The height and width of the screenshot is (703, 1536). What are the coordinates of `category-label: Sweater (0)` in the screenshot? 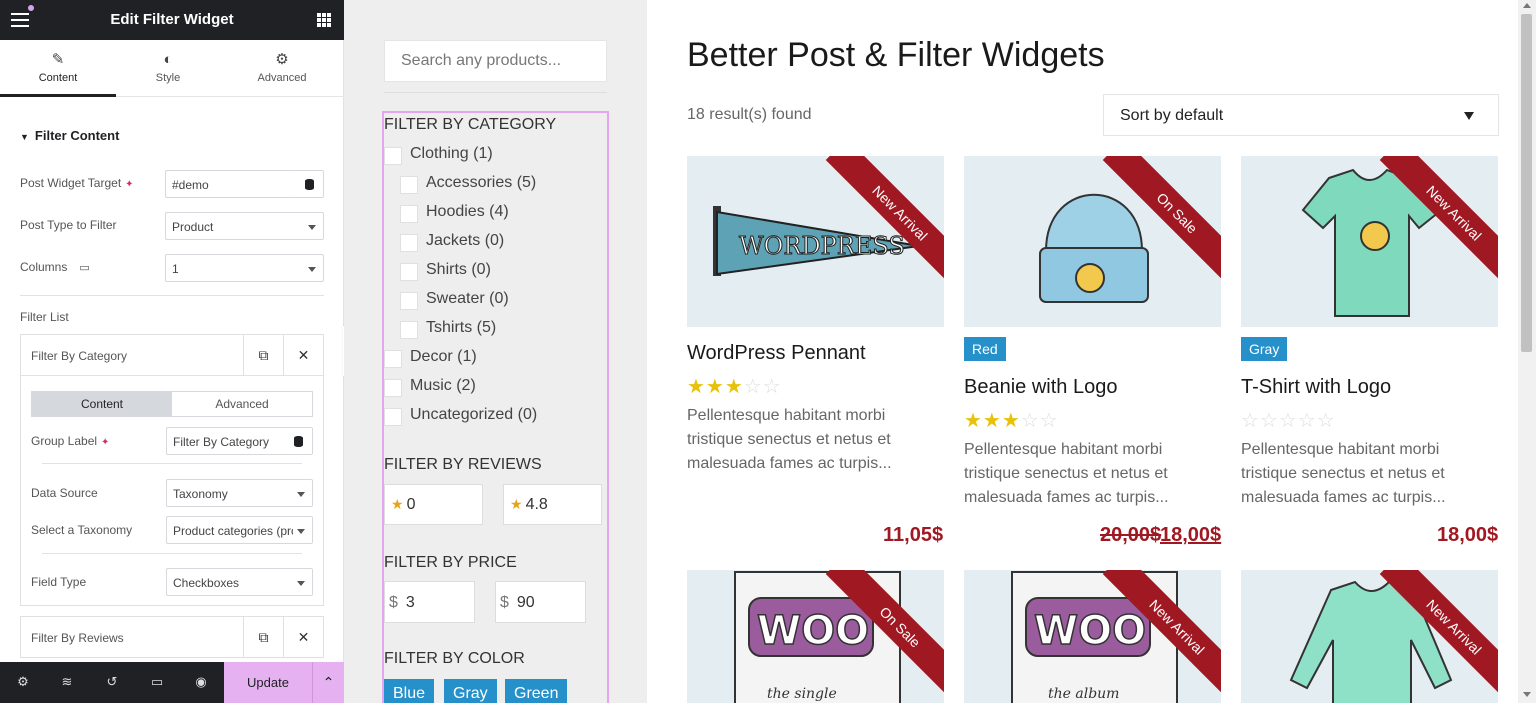 It's located at (467, 299).